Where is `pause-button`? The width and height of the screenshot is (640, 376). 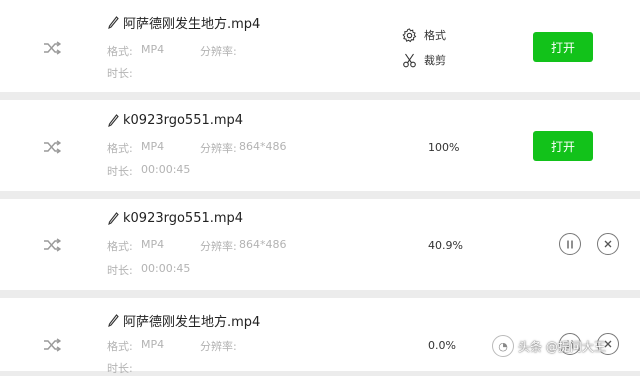
pause-button is located at coordinates (570, 244).